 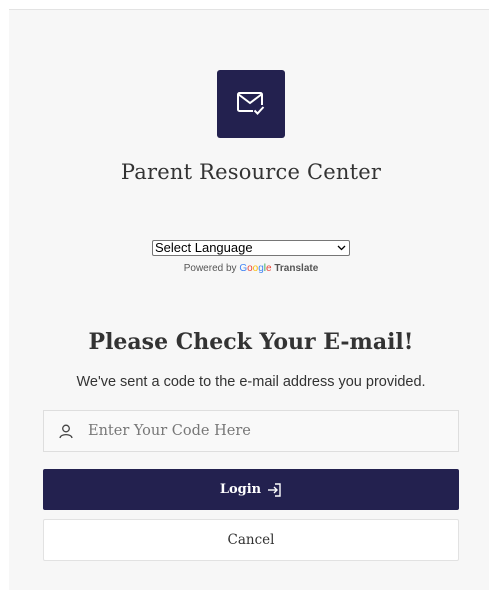 I want to click on powered-by-text: Powered by, so click(x=210, y=268).